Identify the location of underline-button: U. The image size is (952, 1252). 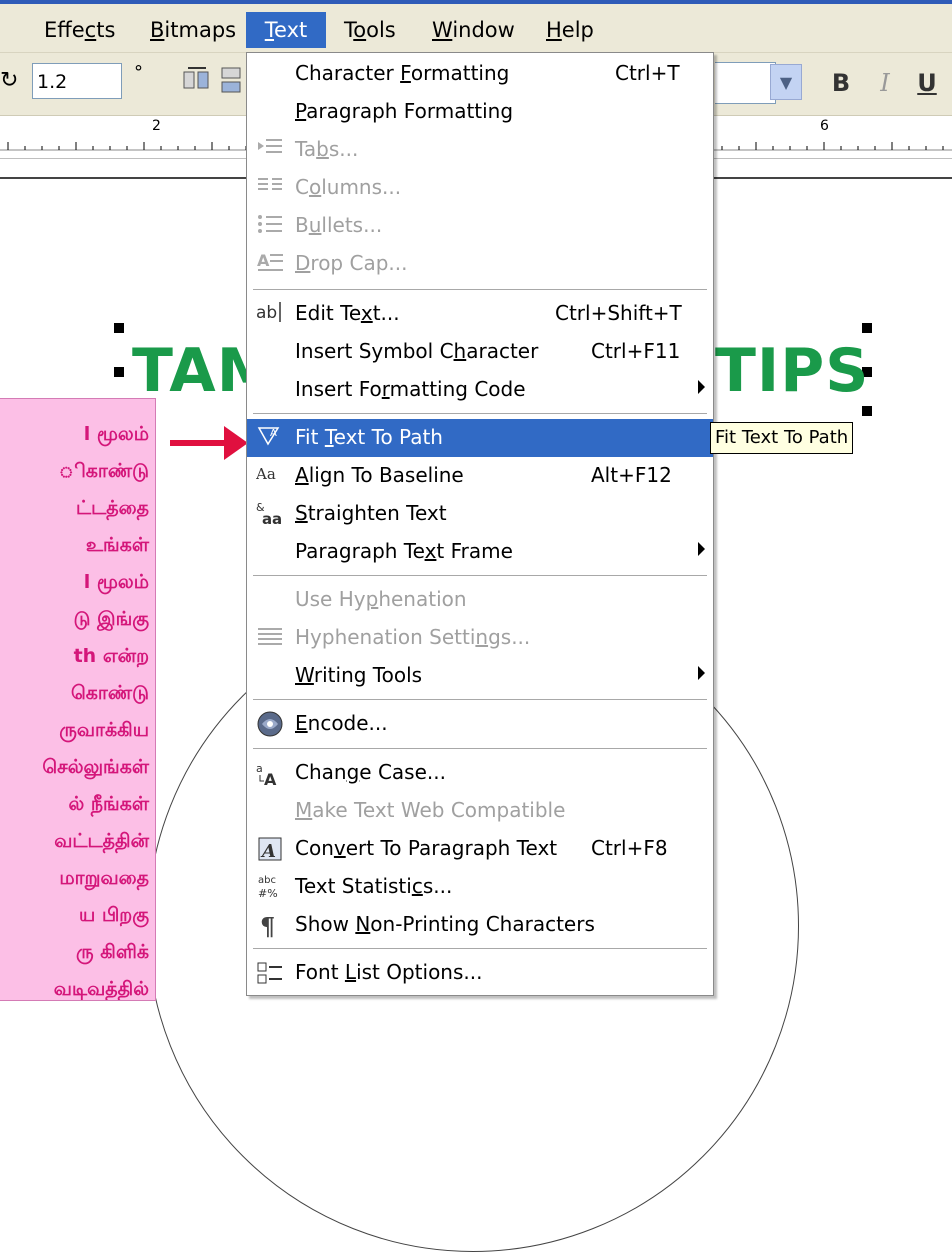
(927, 83).